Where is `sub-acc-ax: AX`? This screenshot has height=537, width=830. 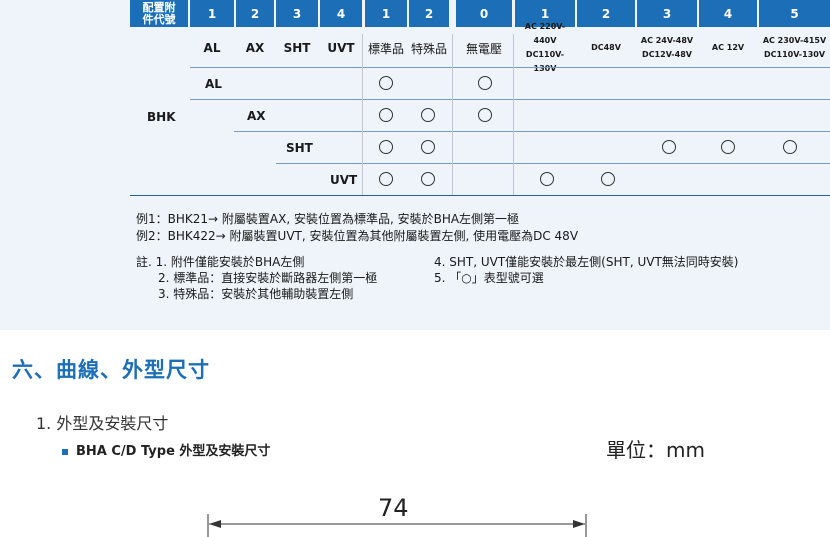
sub-acc-ax: AX is located at coordinates (255, 48).